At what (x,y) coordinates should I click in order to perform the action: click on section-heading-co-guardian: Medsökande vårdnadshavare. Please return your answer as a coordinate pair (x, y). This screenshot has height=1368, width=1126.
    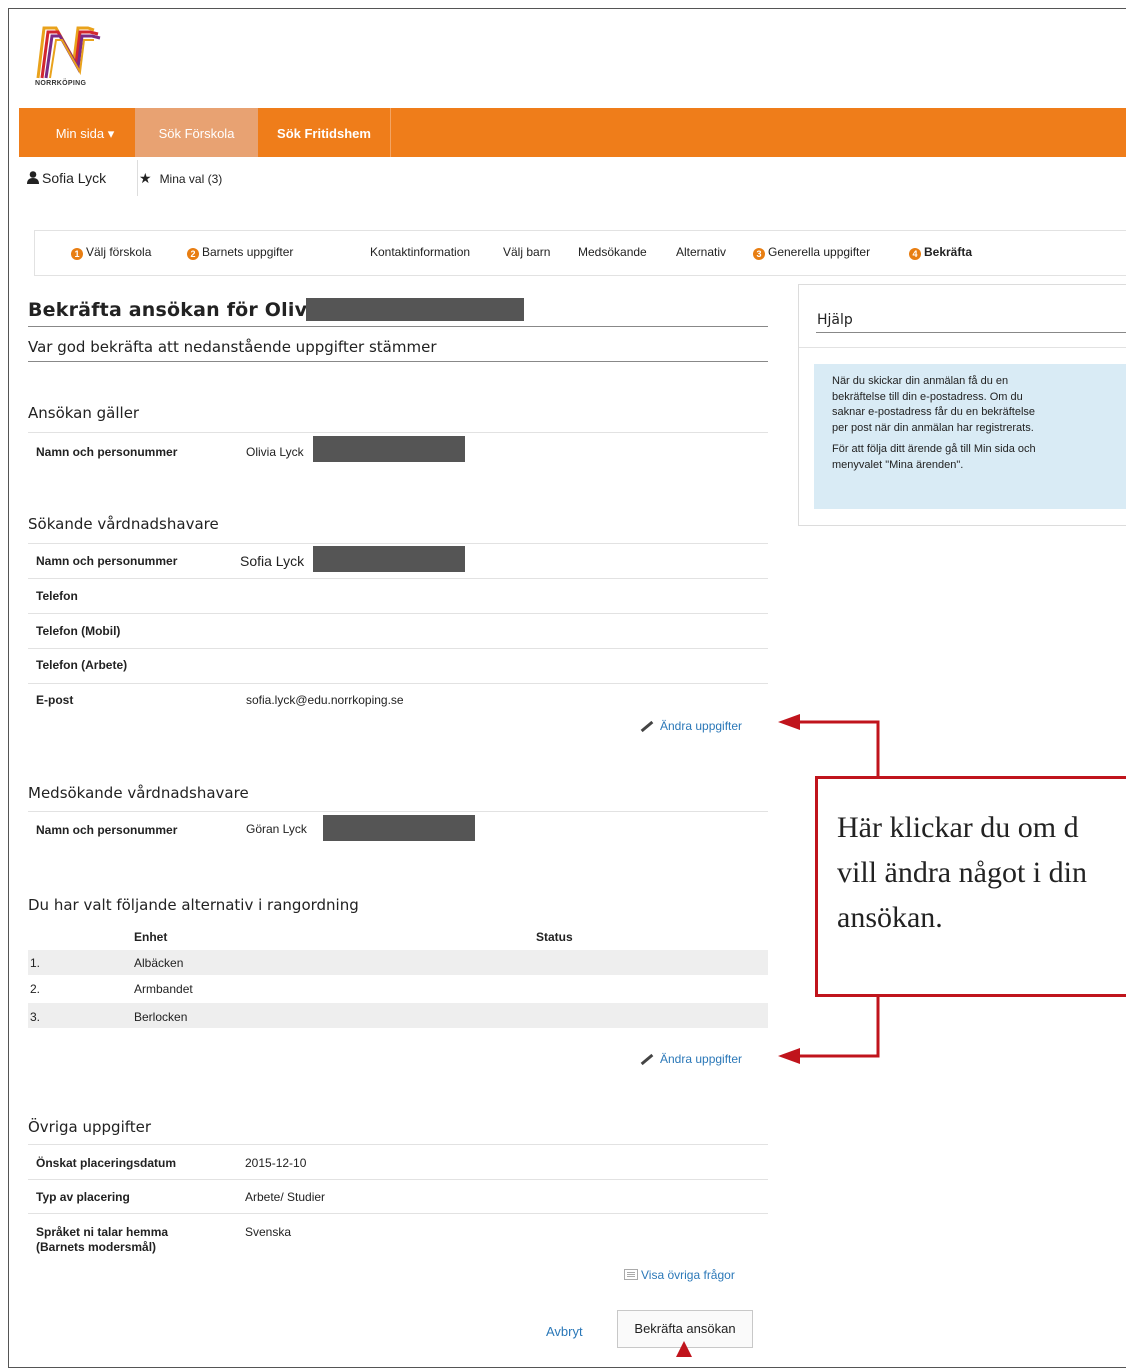
    Looking at the image, I should click on (138, 793).